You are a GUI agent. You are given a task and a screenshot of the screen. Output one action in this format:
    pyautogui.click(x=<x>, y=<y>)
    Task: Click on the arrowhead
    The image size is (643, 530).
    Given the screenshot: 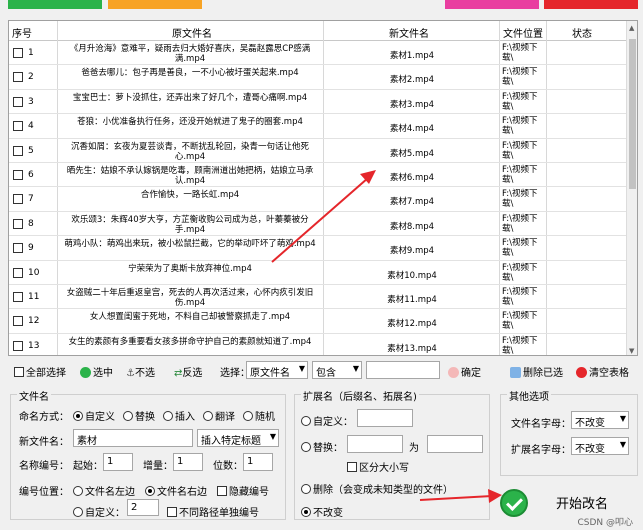 What is the action you would take?
    pyautogui.click(x=495, y=496)
    